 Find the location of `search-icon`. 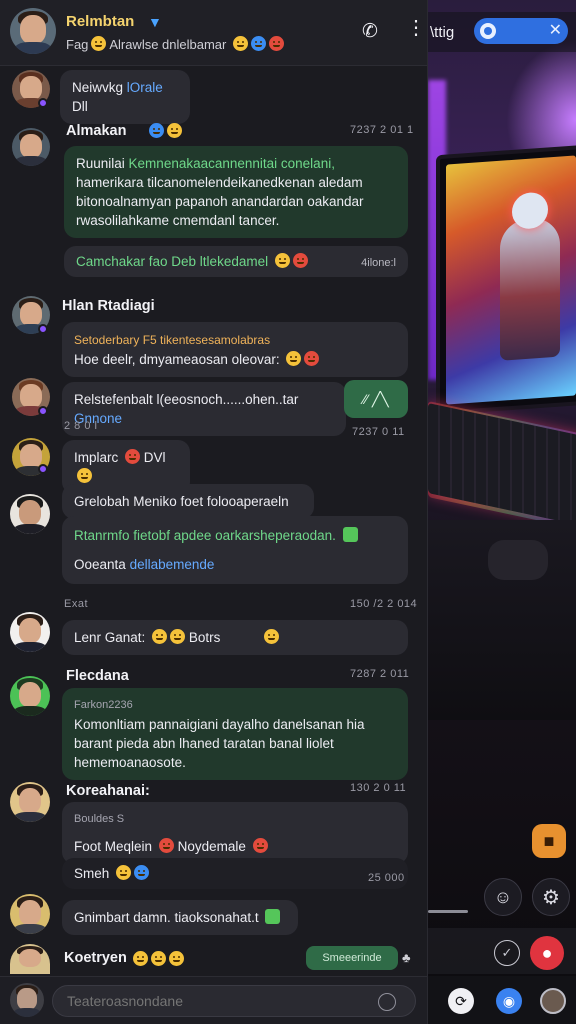

search-icon is located at coordinates (488, 31).